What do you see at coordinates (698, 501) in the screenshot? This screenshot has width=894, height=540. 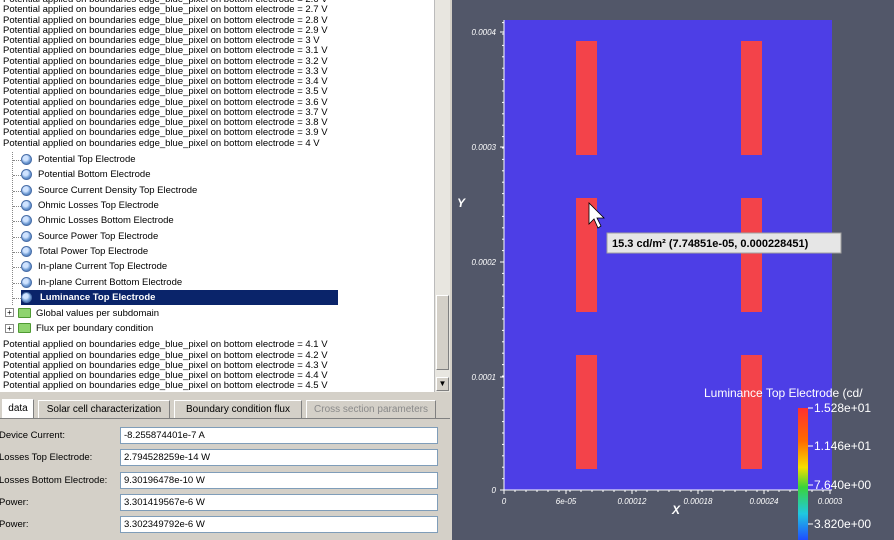 I see `x-tick-label: 0.00018` at bounding box center [698, 501].